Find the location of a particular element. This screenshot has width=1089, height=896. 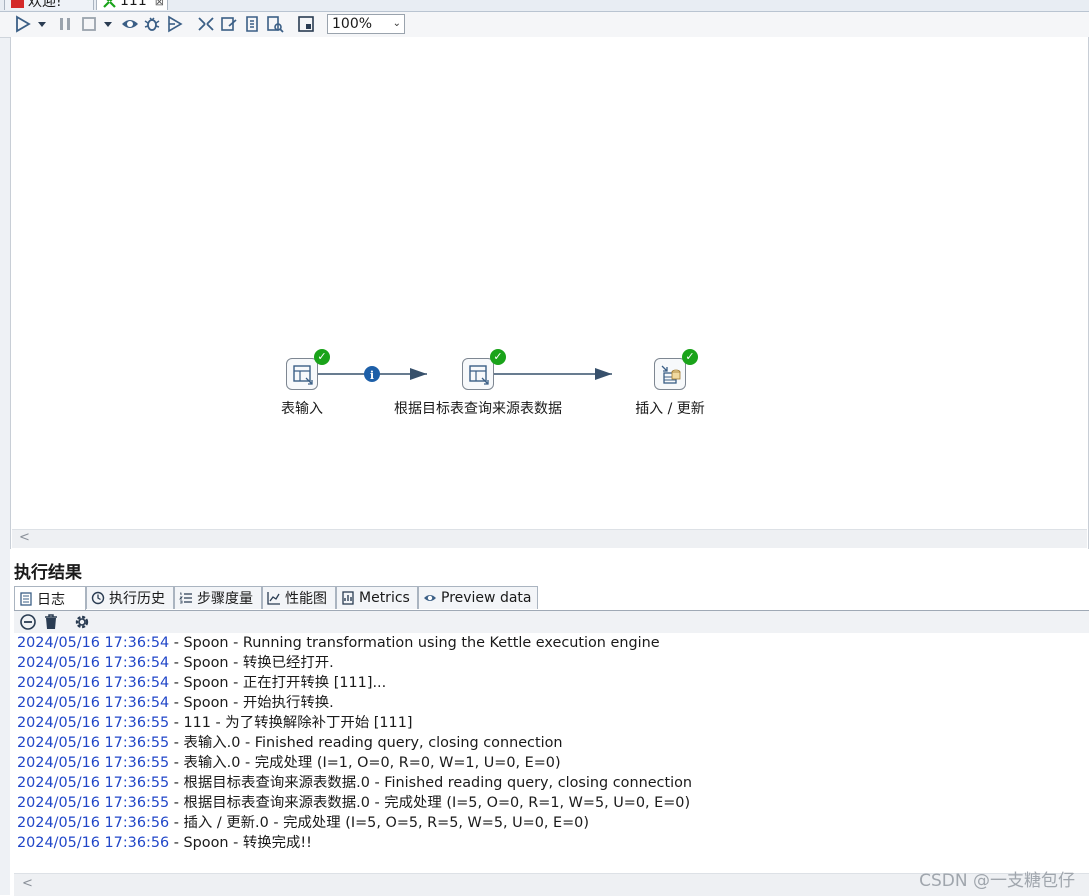

log-message: - 111 - 为了转换解除补丁开始 [111] is located at coordinates (291, 723).